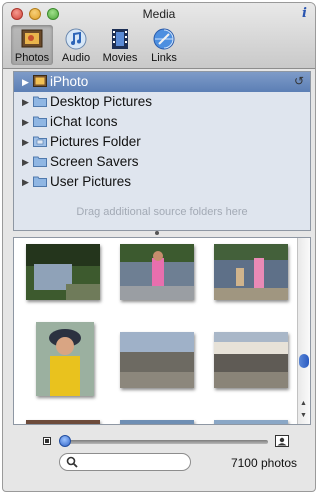 This screenshot has width=320, height=496. Describe the element at coordinates (164, 39) in the screenshot. I see `links-icon` at that location.